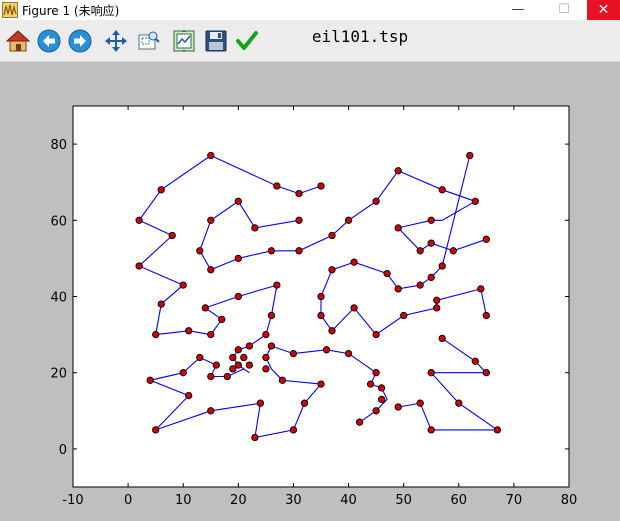  I want to click on move-icon, so click(116, 41).